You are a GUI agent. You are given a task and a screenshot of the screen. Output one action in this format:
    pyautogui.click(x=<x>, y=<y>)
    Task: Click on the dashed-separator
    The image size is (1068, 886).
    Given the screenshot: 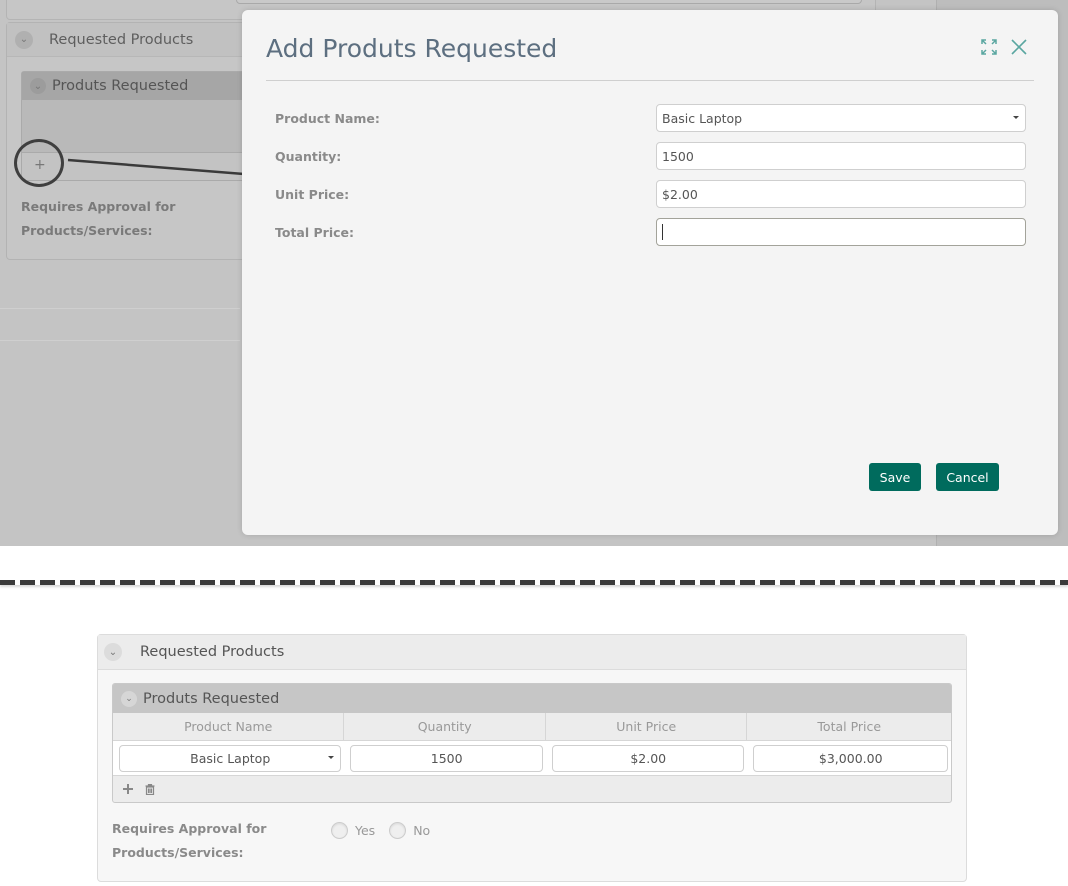 What is the action you would take?
    pyautogui.click(x=534, y=582)
    